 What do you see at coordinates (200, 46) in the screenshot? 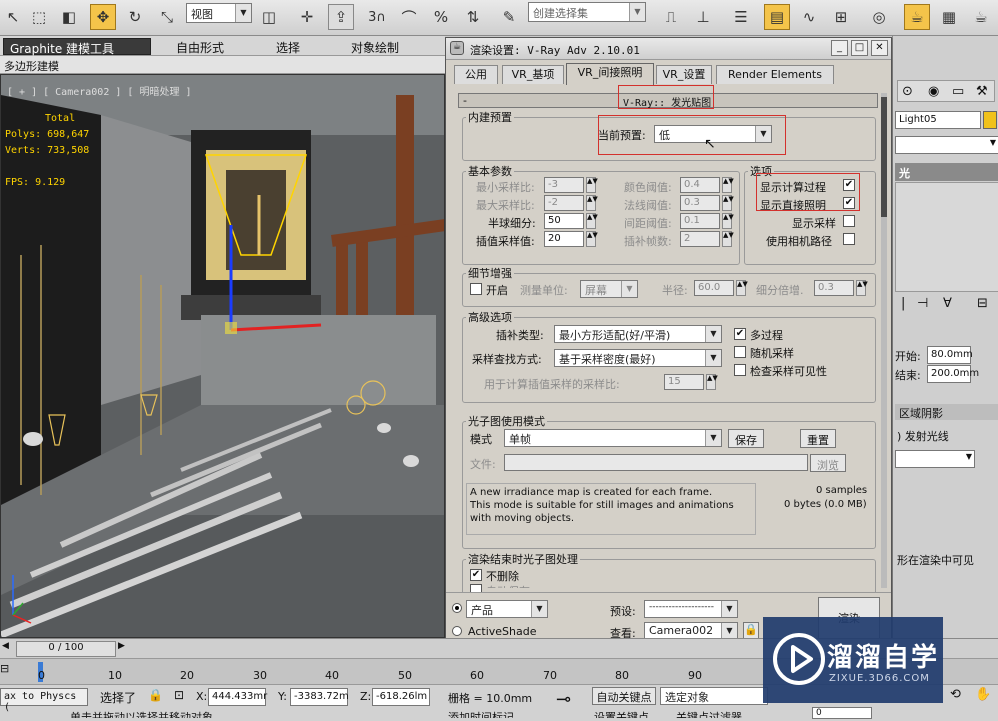
I see `ribbon-tab-freeform: 自由形式` at bounding box center [200, 46].